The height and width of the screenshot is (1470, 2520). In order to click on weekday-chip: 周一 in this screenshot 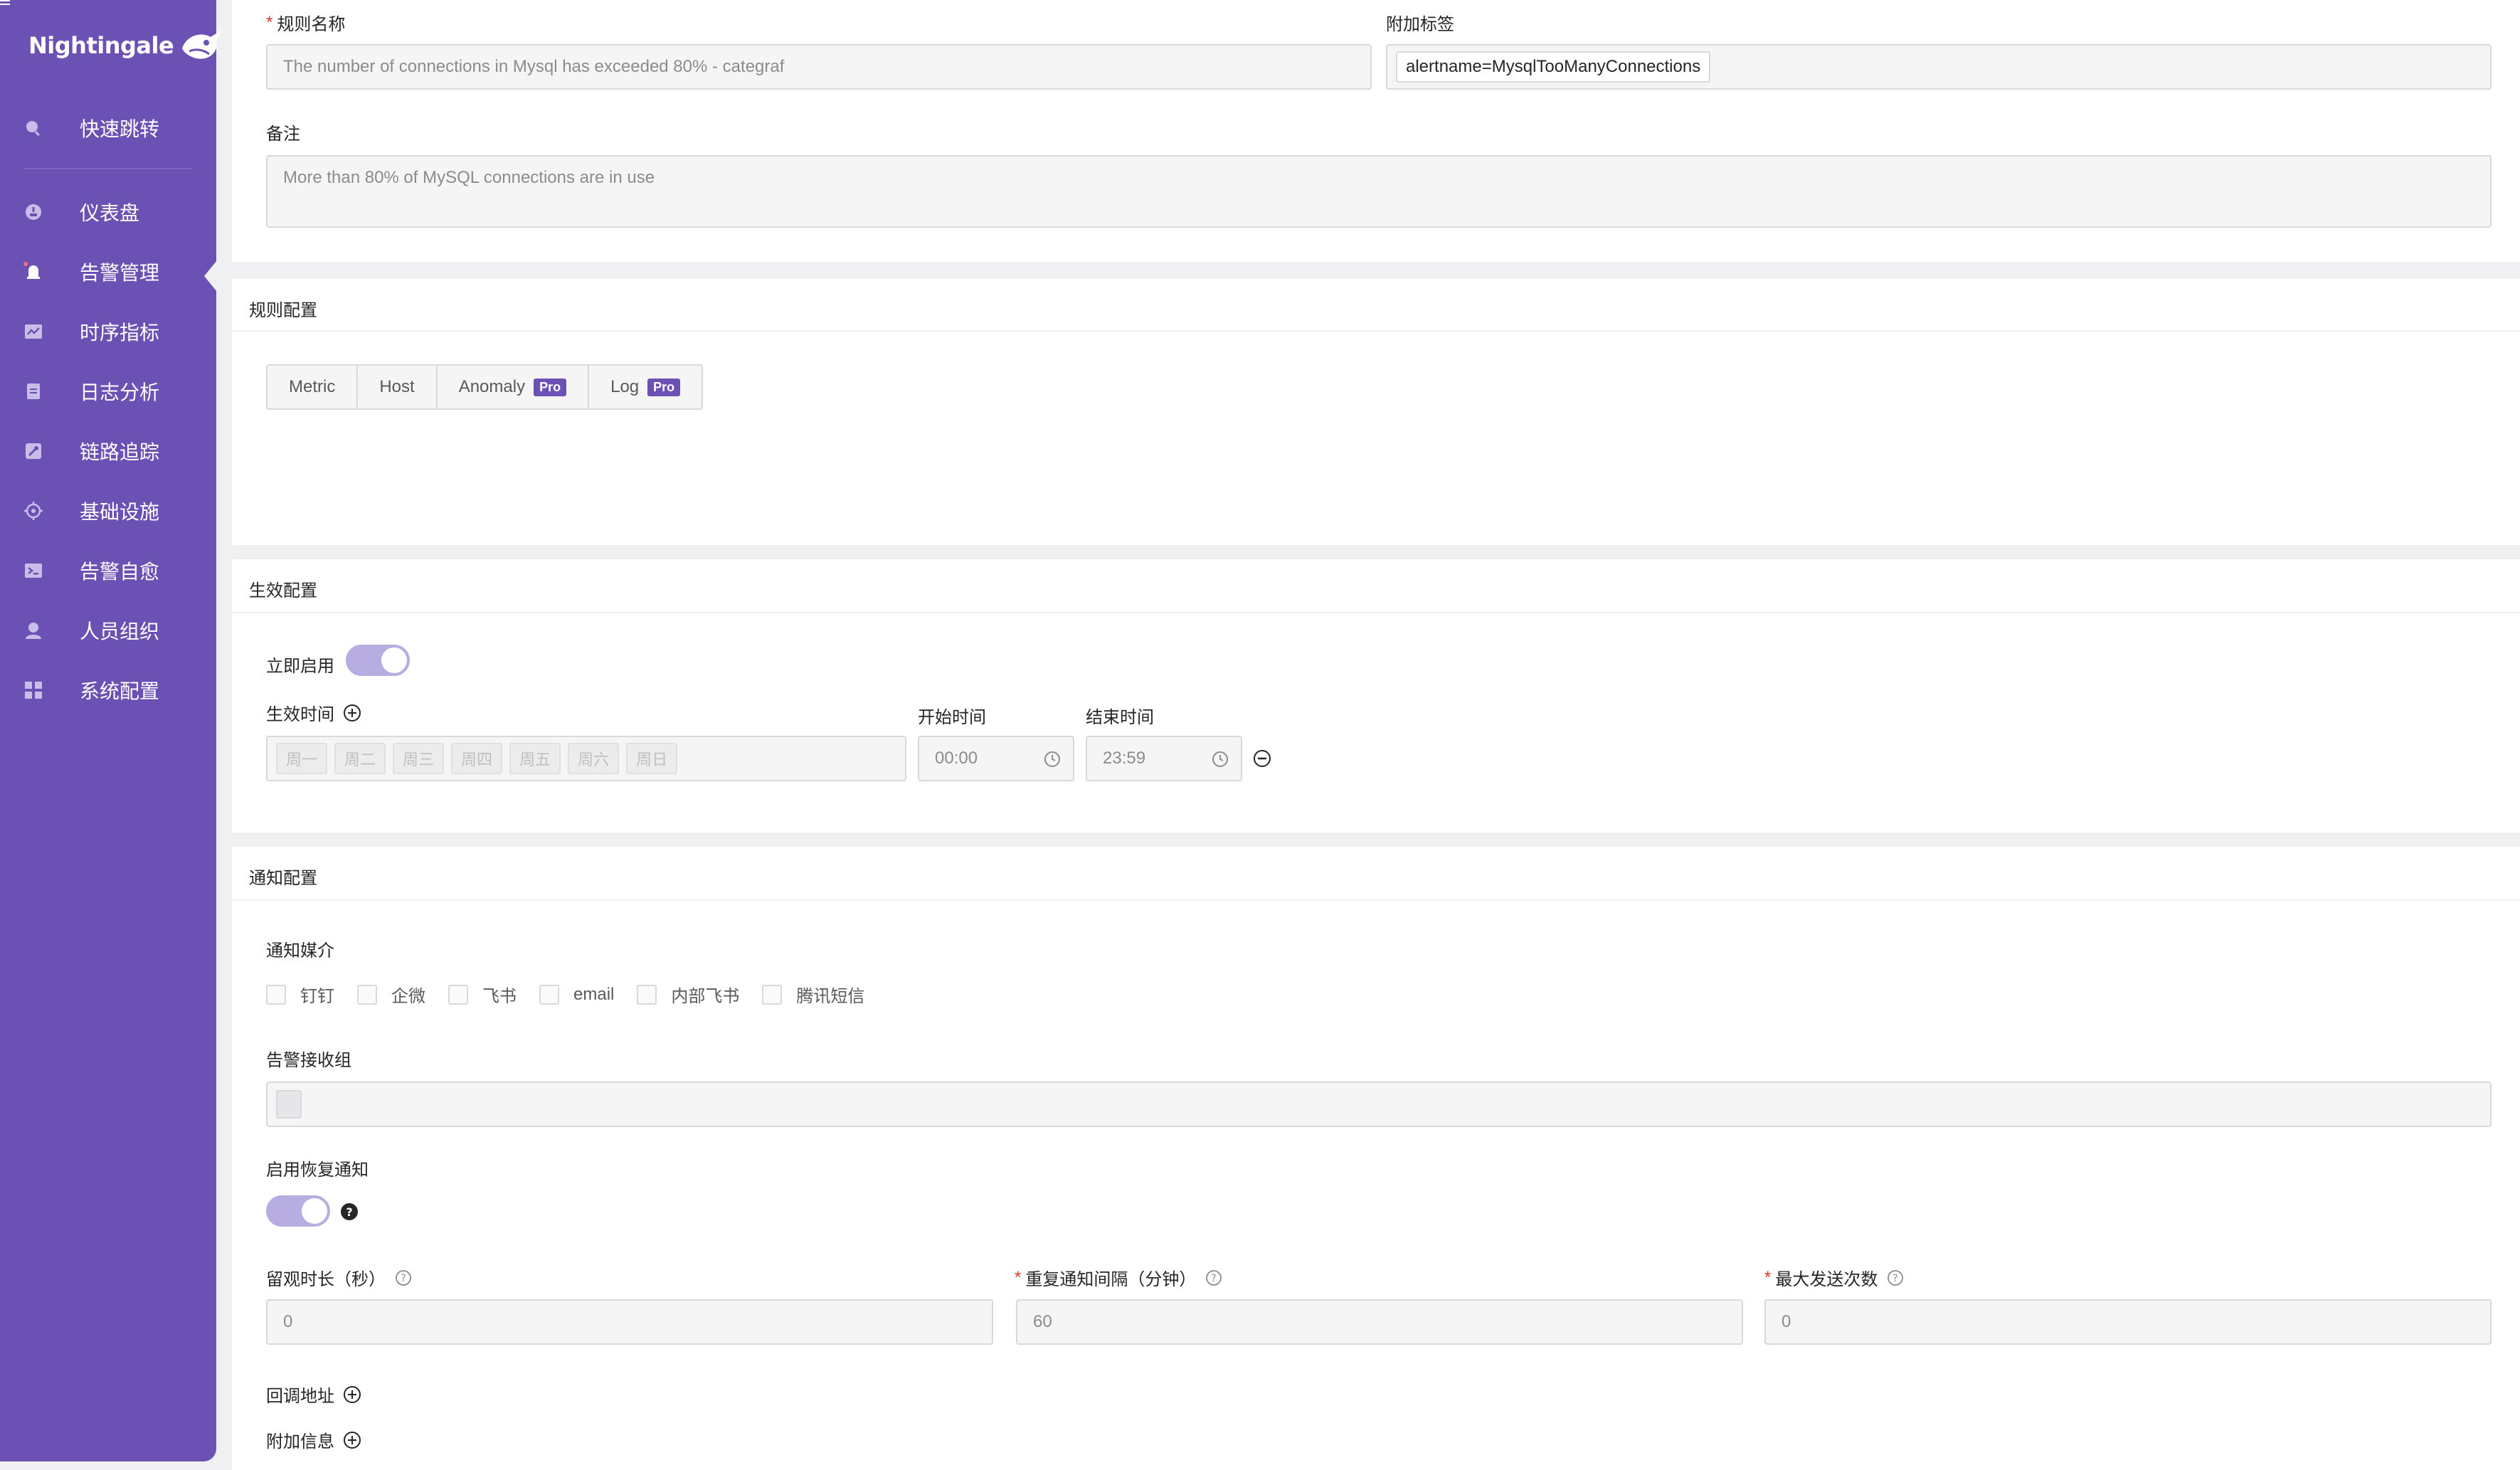, I will do `click(302, 758)`.